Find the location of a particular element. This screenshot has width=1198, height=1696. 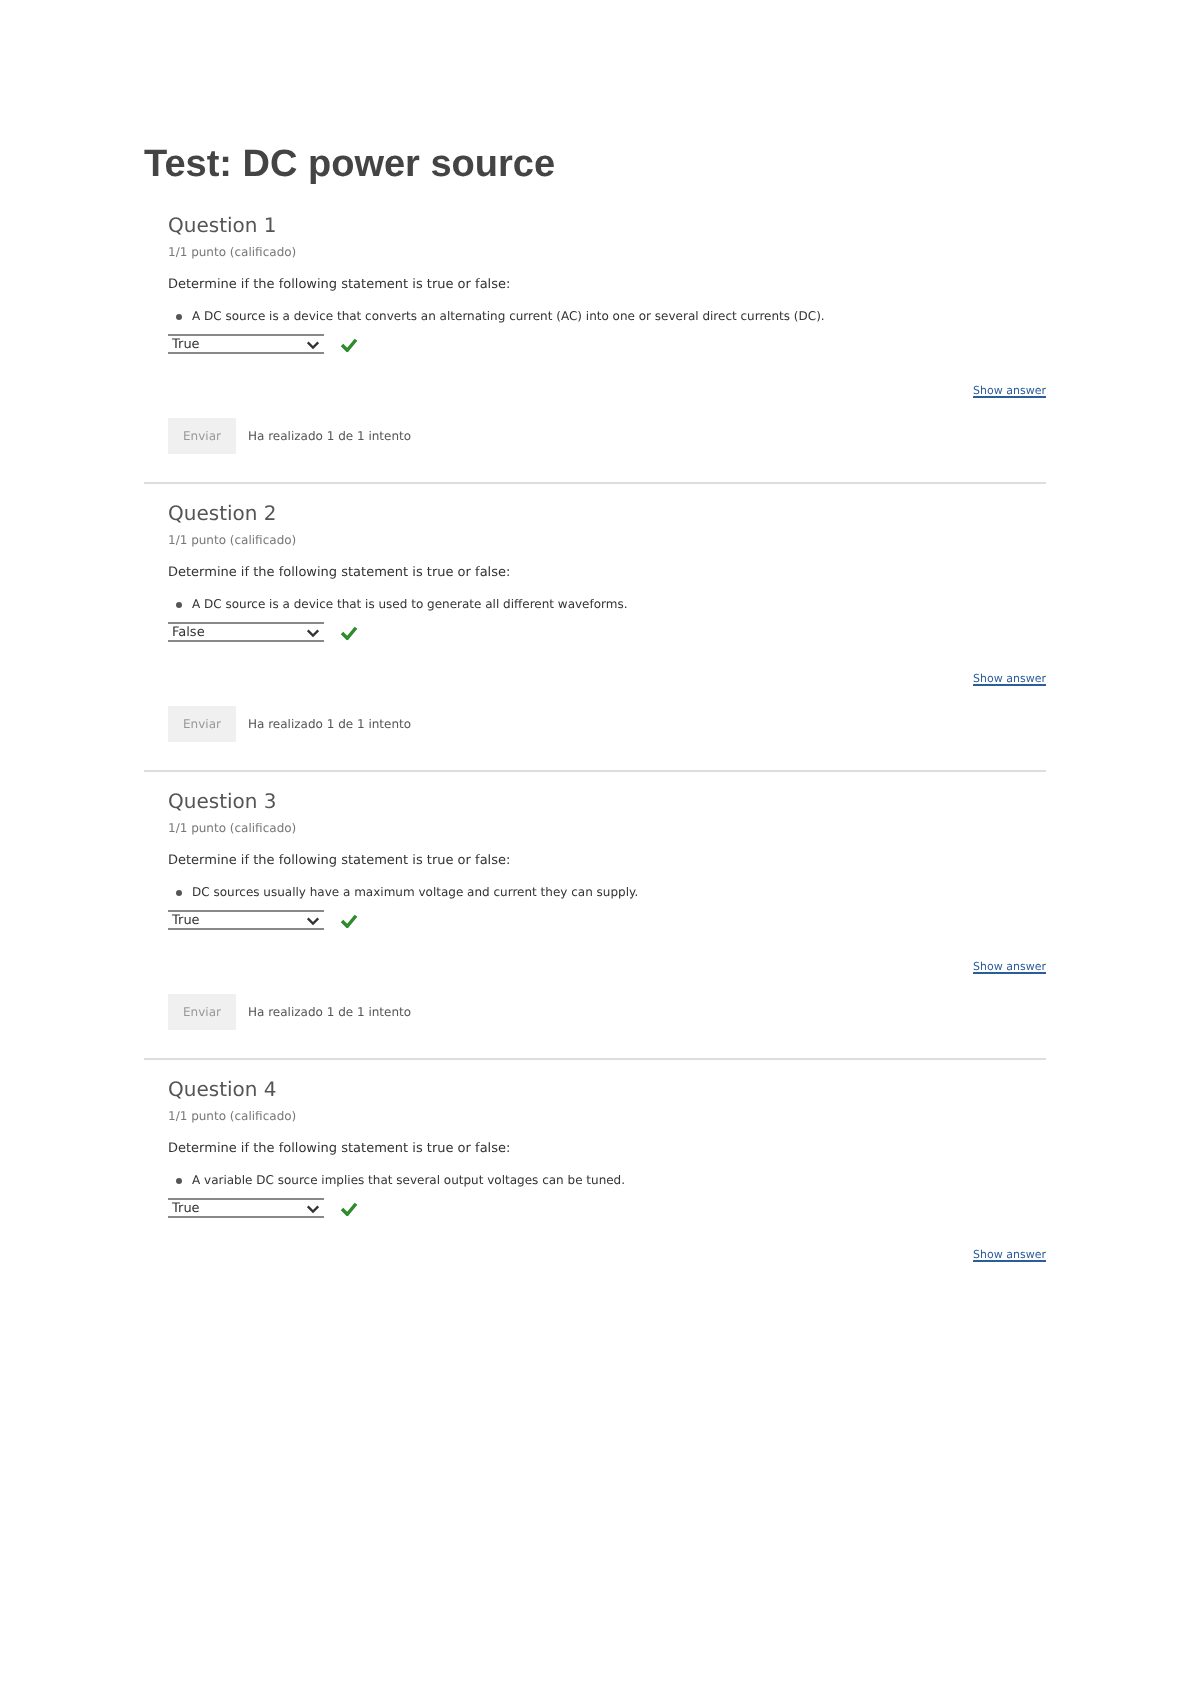

question-heading: Question 1 is located at coordinates (223, 227).